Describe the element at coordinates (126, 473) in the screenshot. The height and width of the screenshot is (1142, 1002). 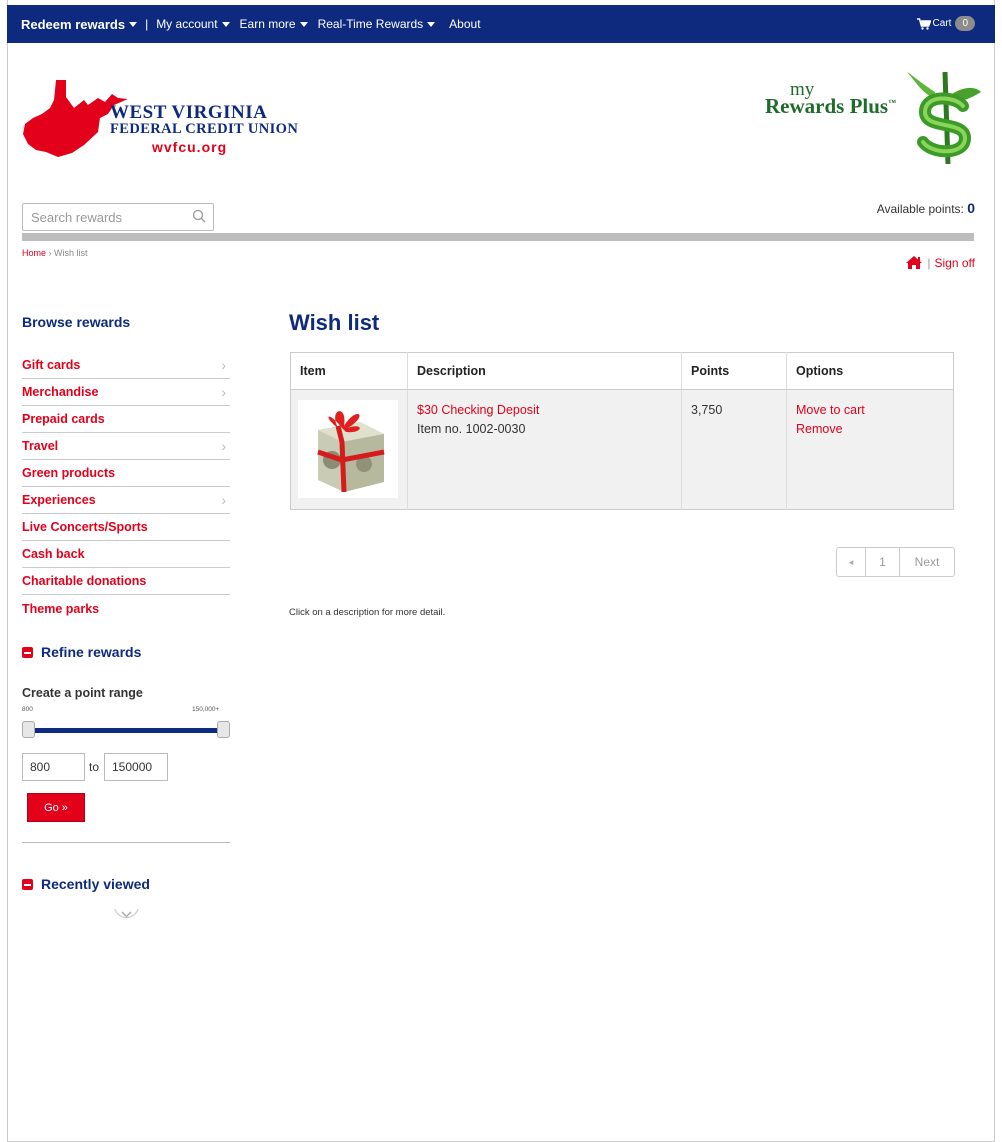
I see `category-green-products: Green products` at that location.